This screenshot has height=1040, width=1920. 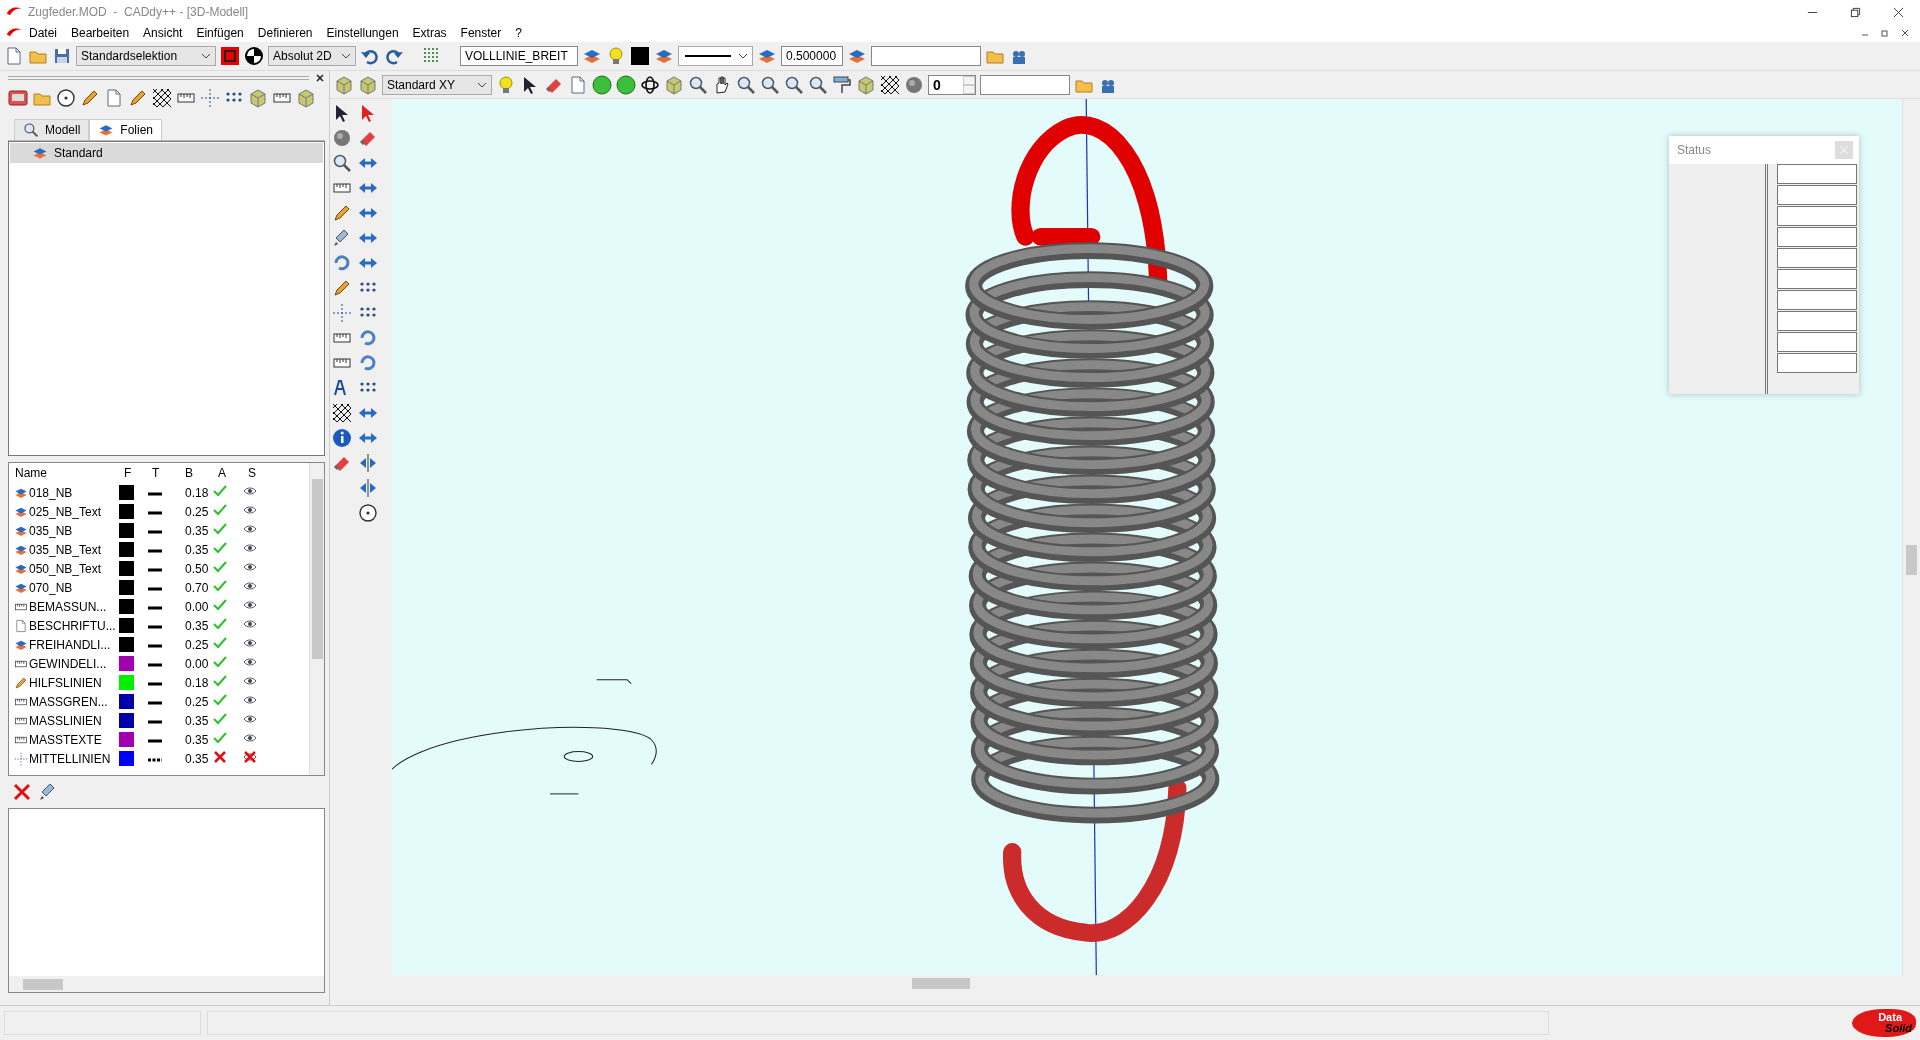 I want to click on column-header: S, so click(x=257, y=473).